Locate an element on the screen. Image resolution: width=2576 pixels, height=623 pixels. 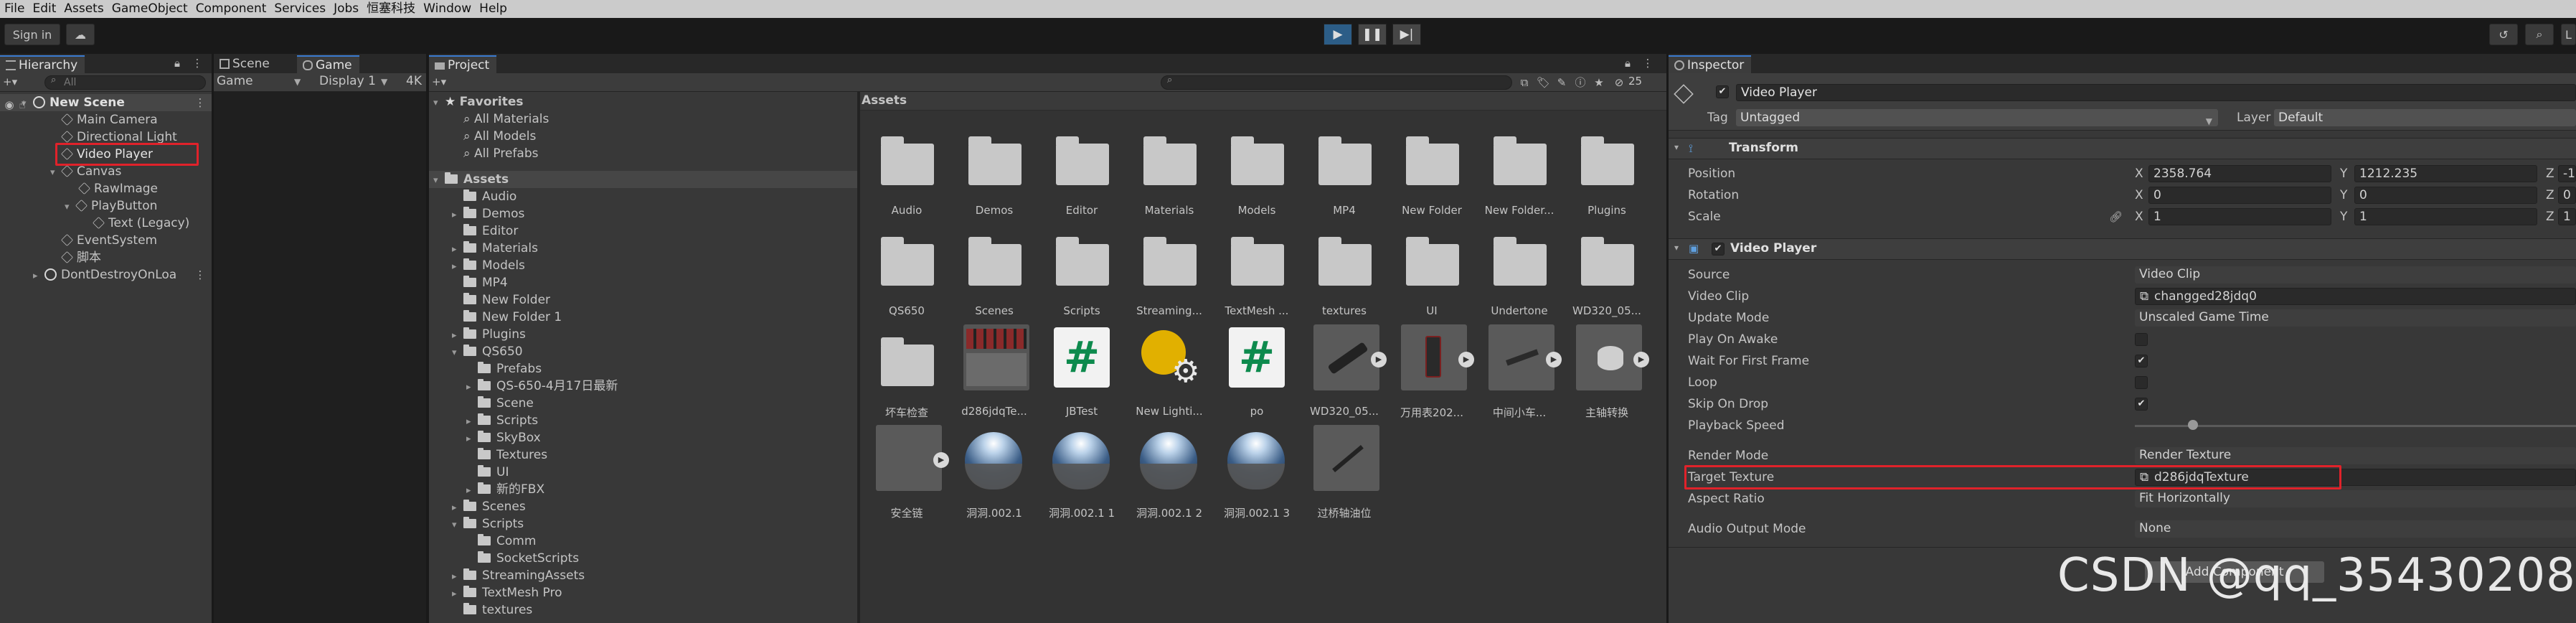
tree-folder: ▸ Plugins is located at coordinates (489, 334).